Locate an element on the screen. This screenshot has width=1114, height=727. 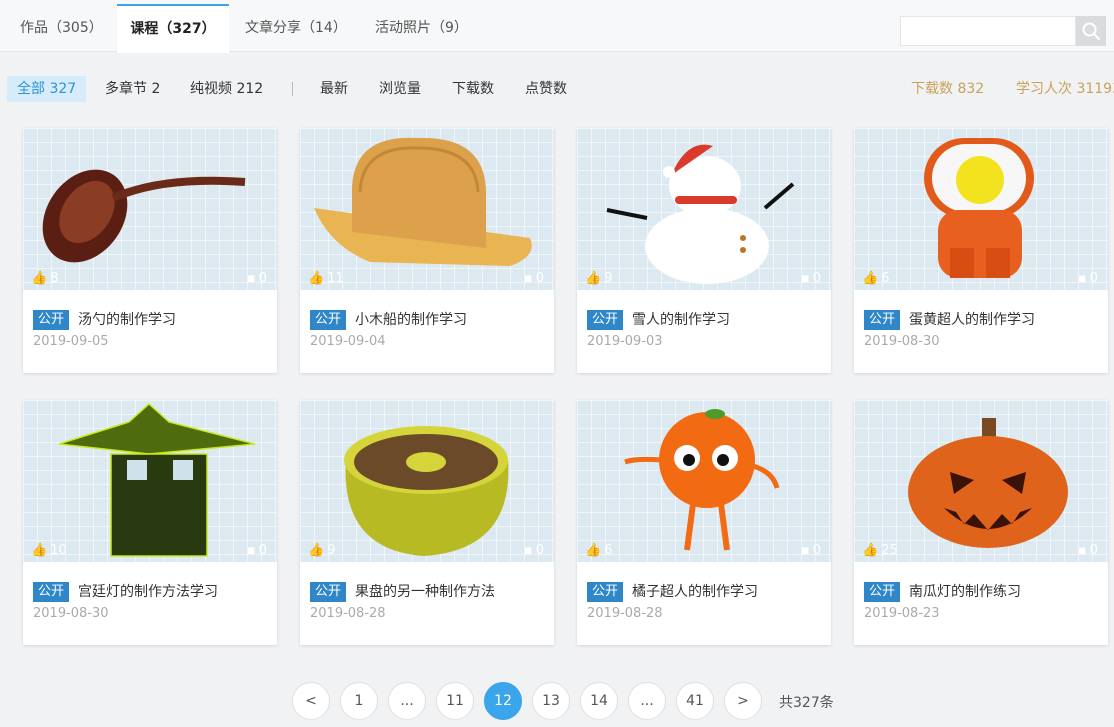
course-card: 👍 9 ▪ 0 公开 雪人的制作学习 2019-09-03 is located at coordinates (704, 250).